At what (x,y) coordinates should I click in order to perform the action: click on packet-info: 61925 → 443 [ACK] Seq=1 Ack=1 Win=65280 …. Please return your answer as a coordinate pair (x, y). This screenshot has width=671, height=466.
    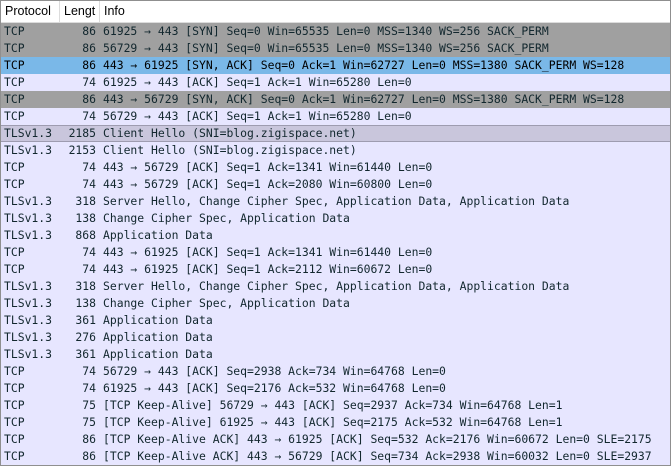
    Looking at the image, I should click on (257, 82).